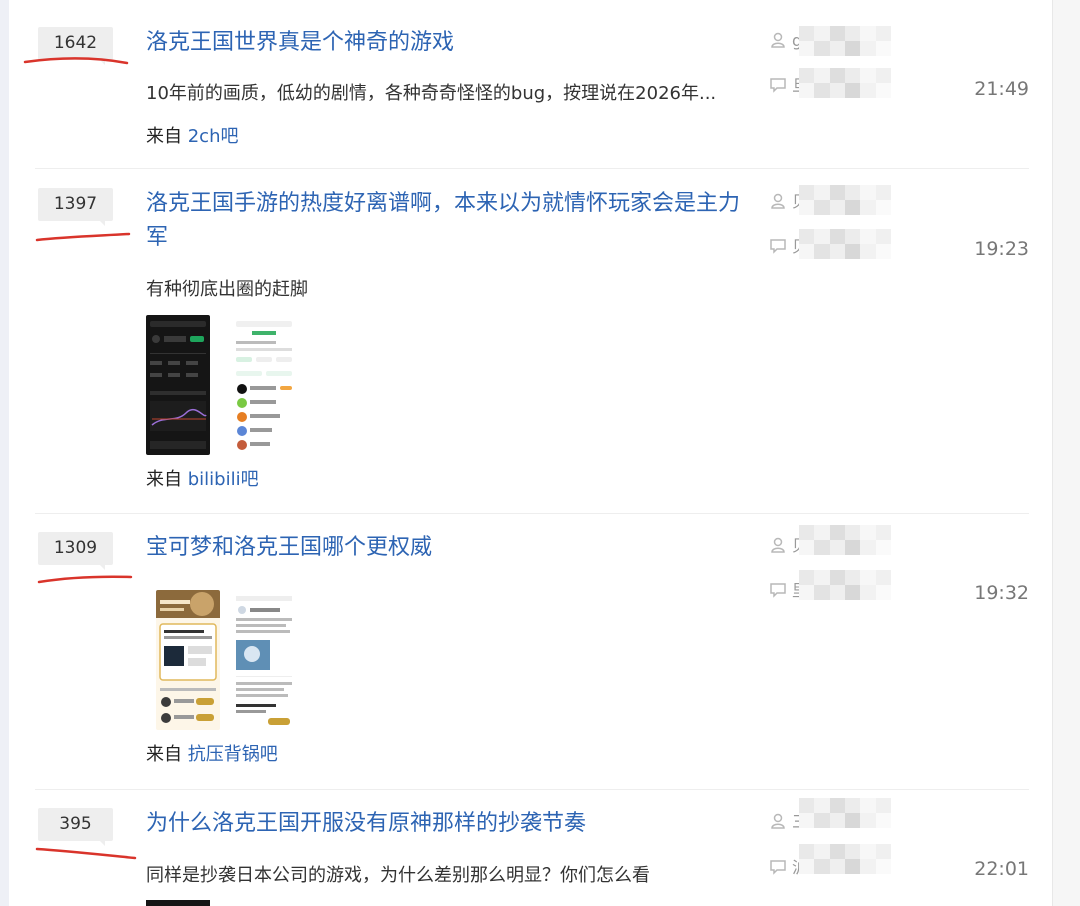  I want to click on thread-abstract-text: 有种彻底出圈的赶脚, so click(227, 289).